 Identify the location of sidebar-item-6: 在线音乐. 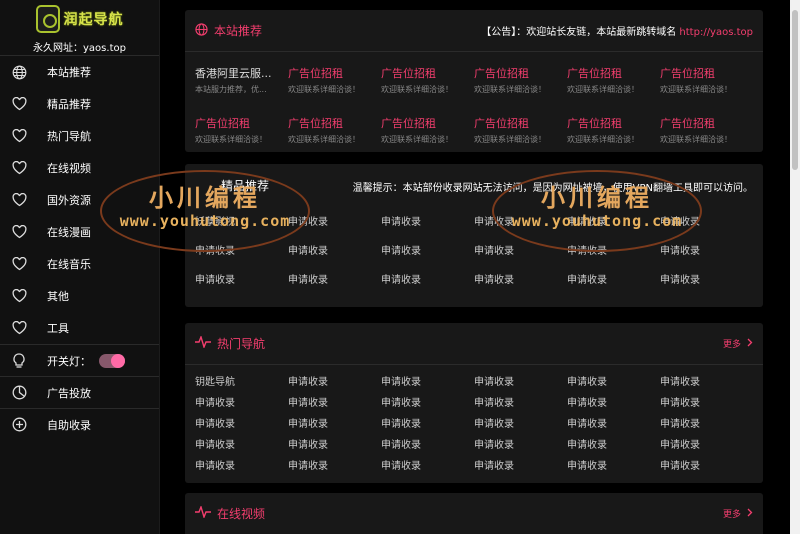
(79, 264).